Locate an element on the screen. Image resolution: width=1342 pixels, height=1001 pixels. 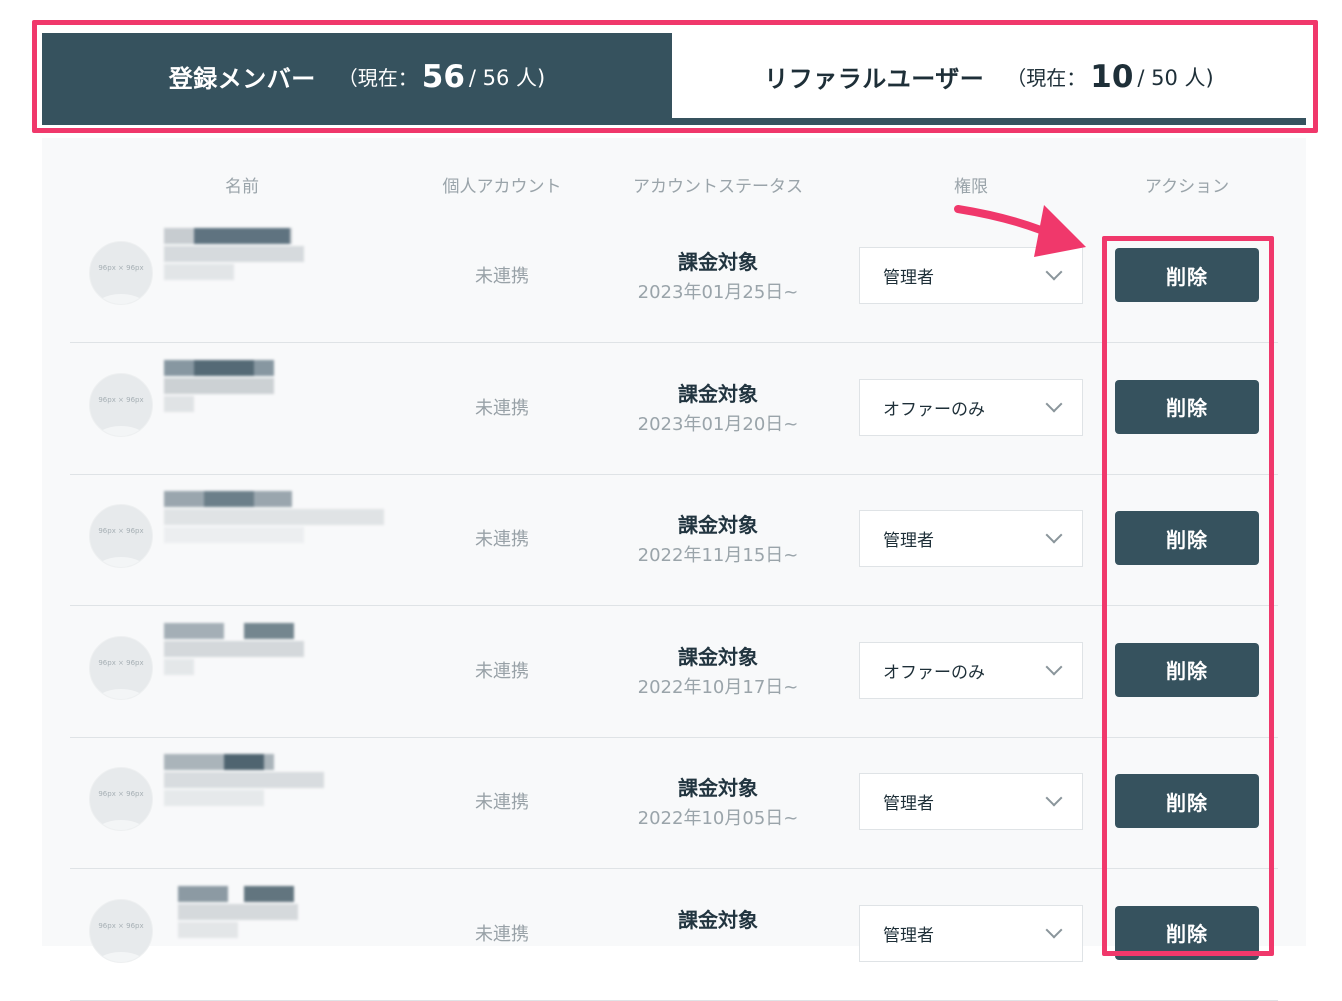
table-row: 96px × 96px 未連携 課金対象 2022年10月05日~ 管理者 削除 is located at coordinates (674, 803).